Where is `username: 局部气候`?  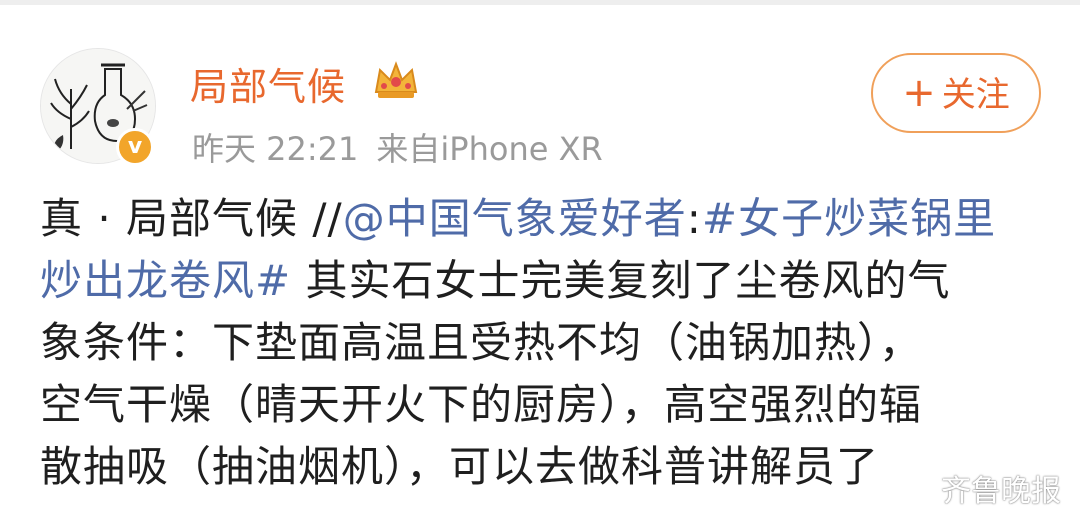 username: 局部气候 is located at coordinates (268, 83).